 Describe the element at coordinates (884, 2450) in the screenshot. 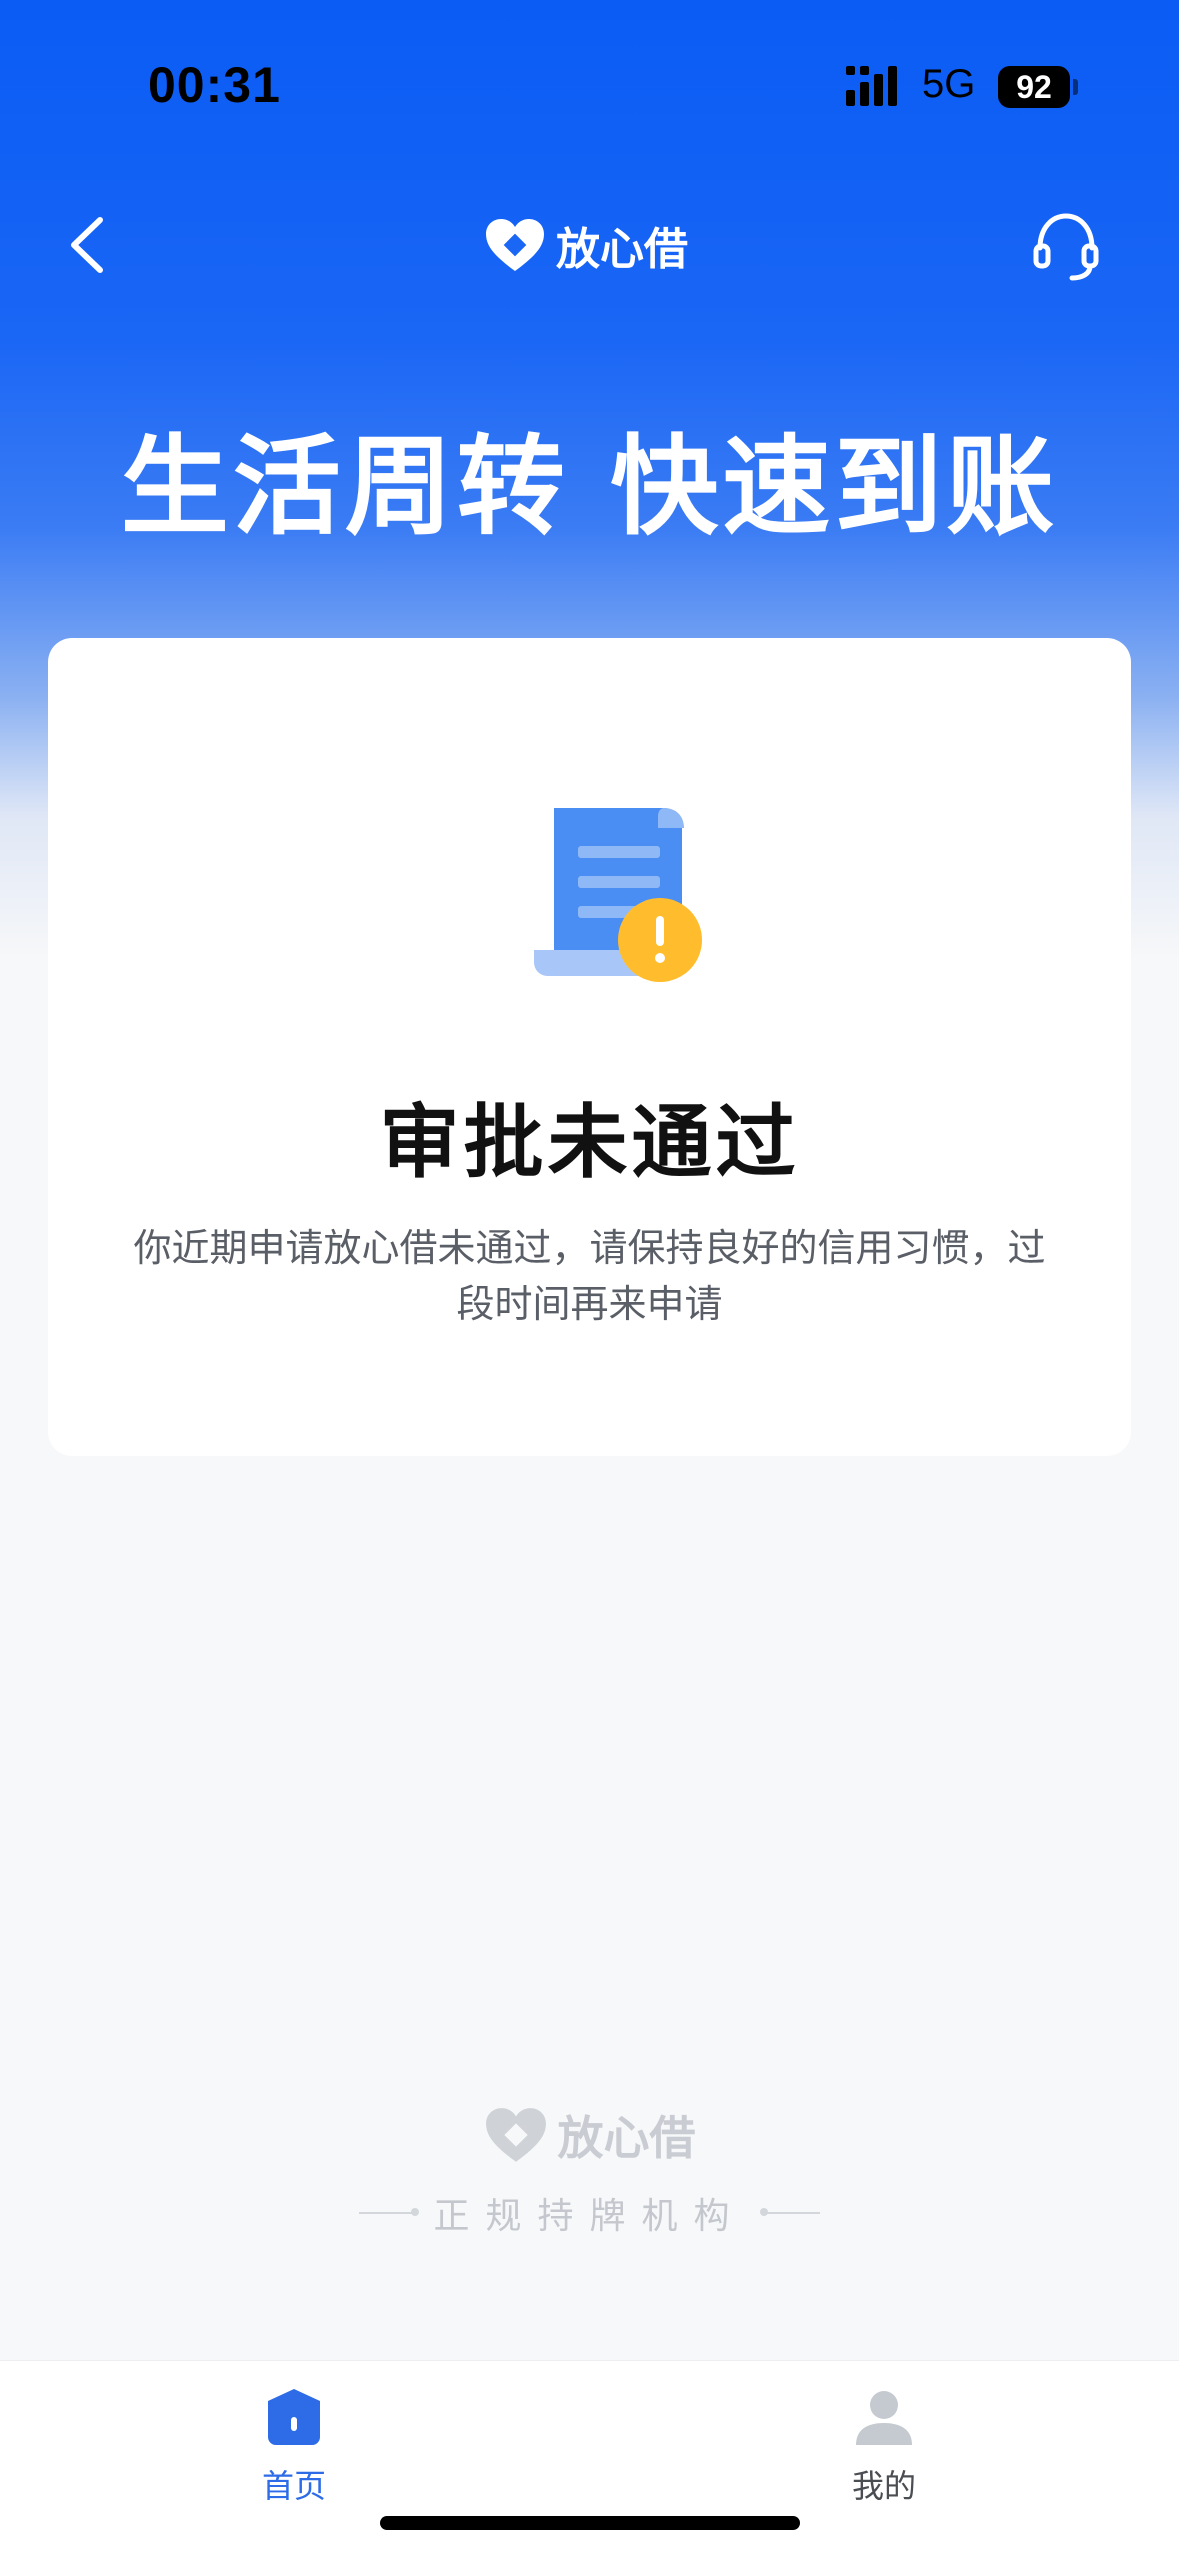

I see `tab-mine: 我的` at that location.